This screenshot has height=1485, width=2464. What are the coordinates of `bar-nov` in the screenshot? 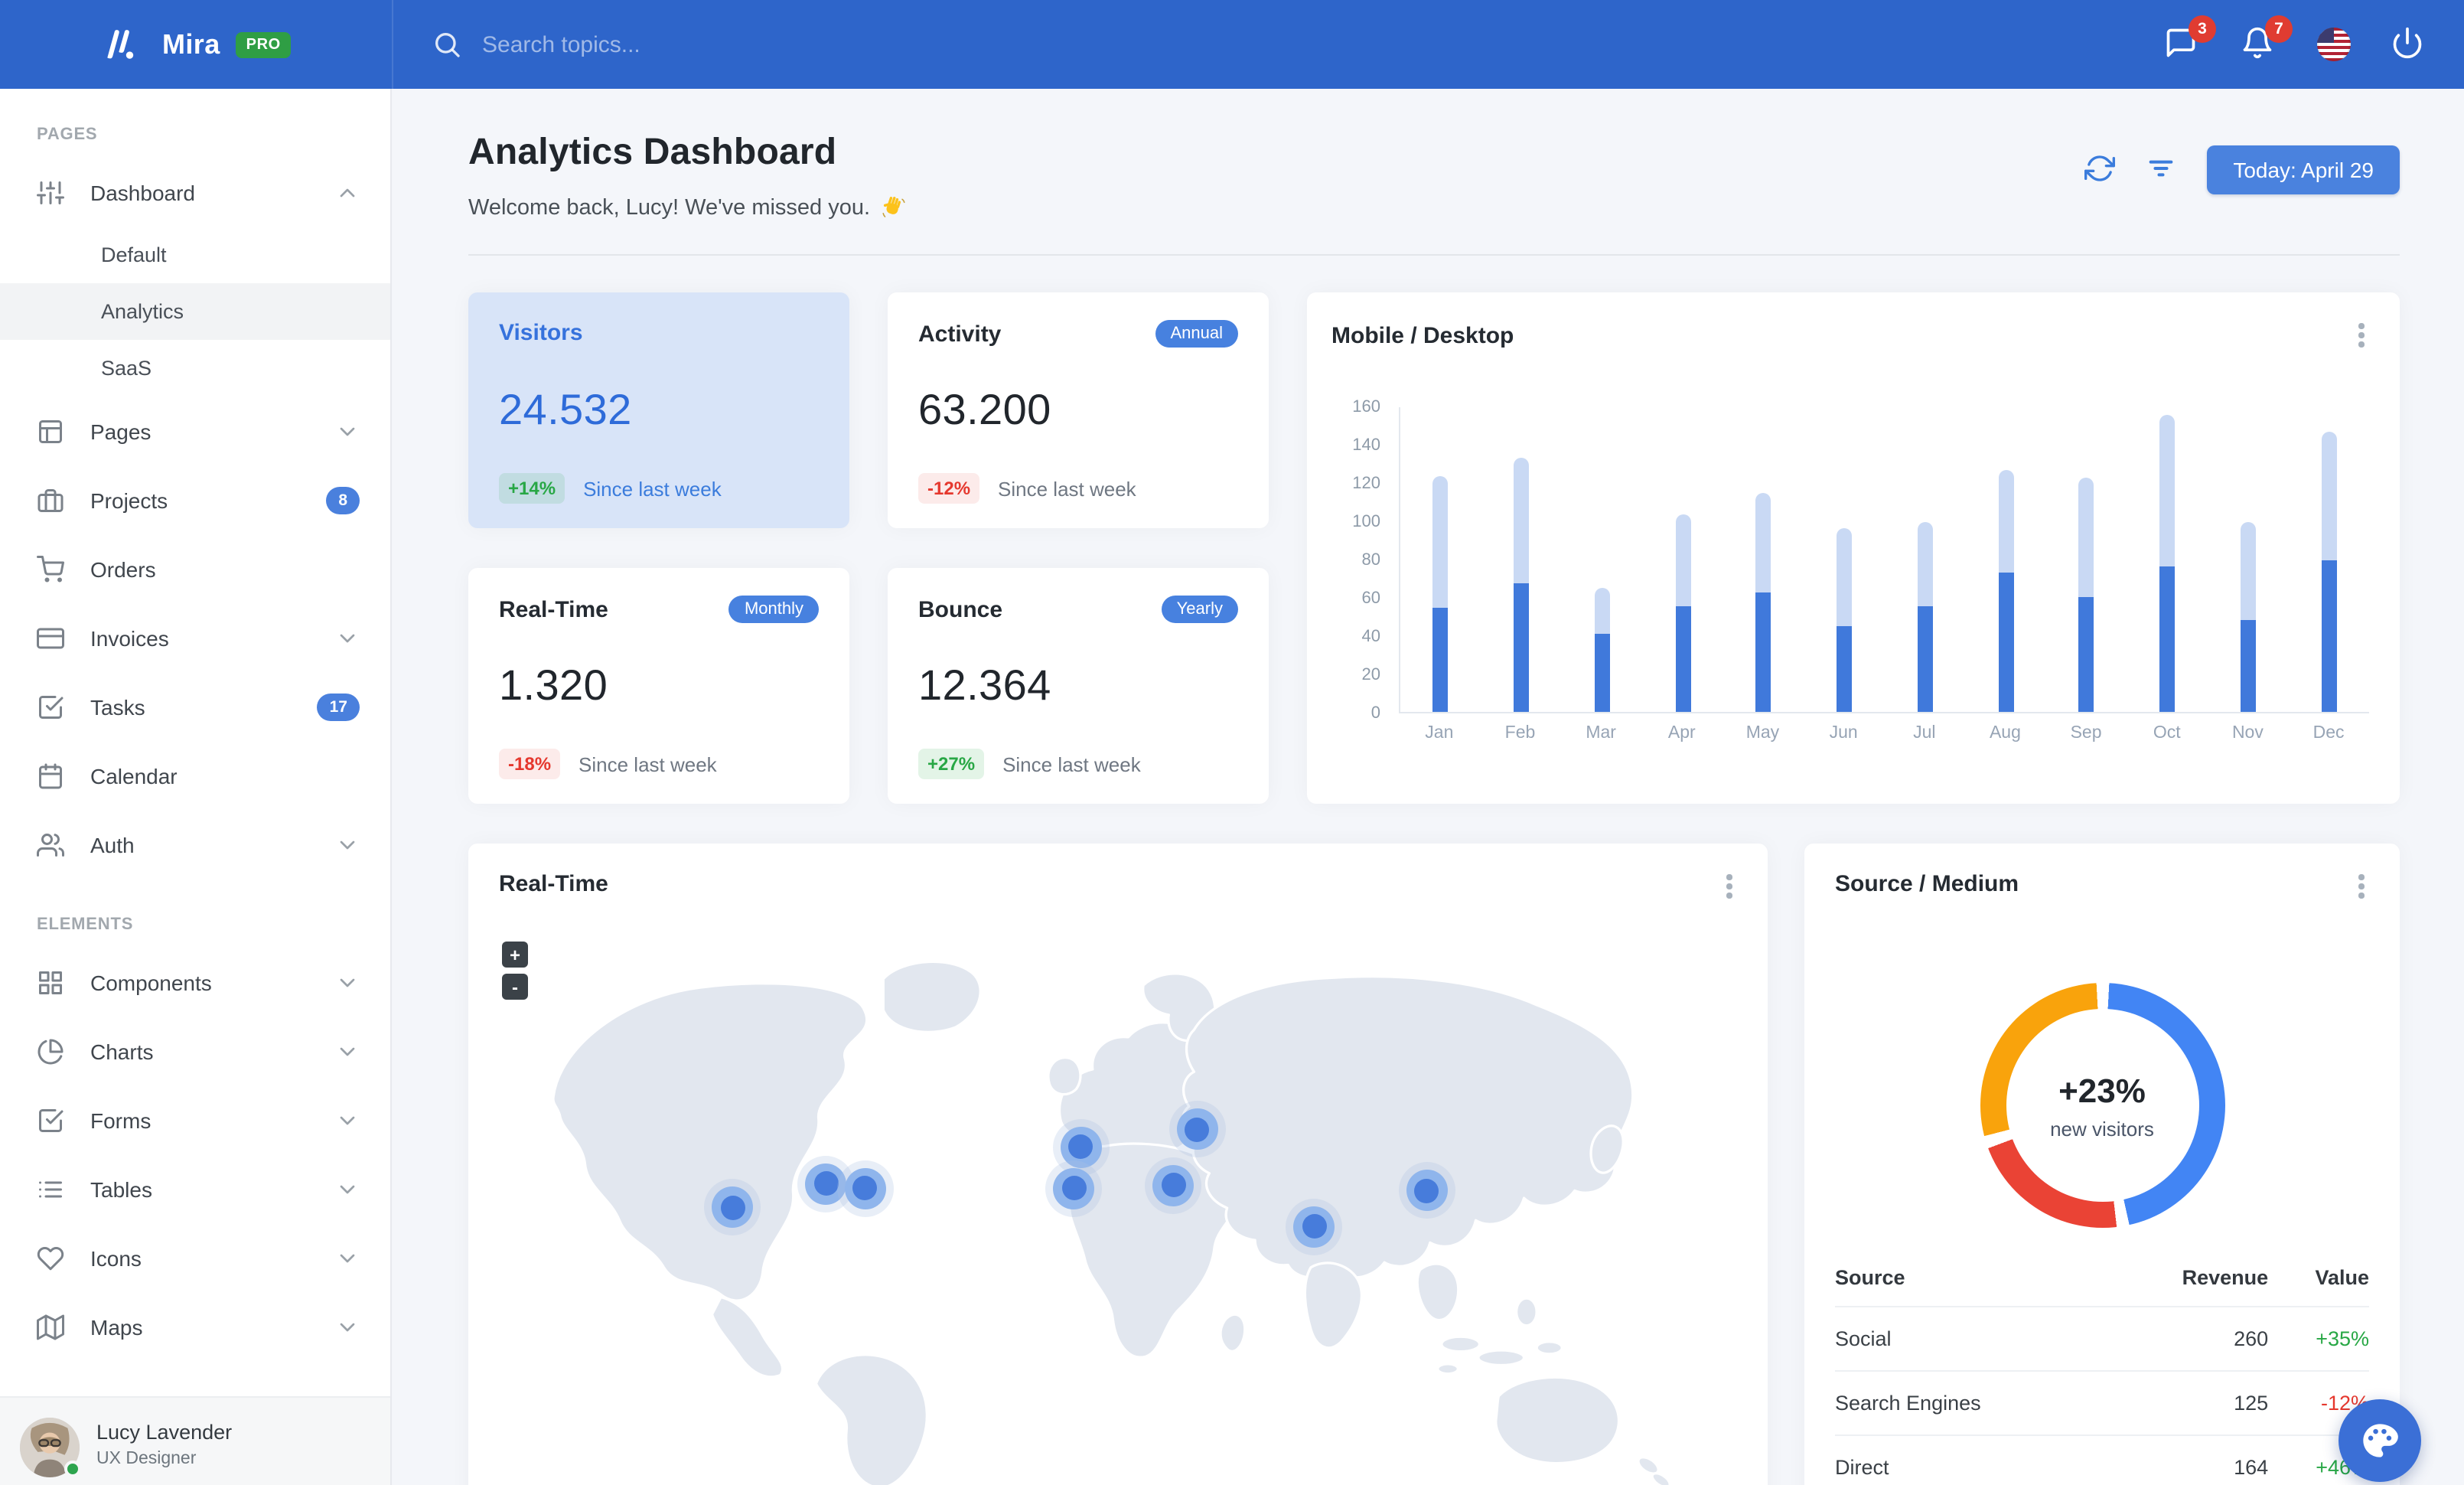 It's located at (2248, 617).